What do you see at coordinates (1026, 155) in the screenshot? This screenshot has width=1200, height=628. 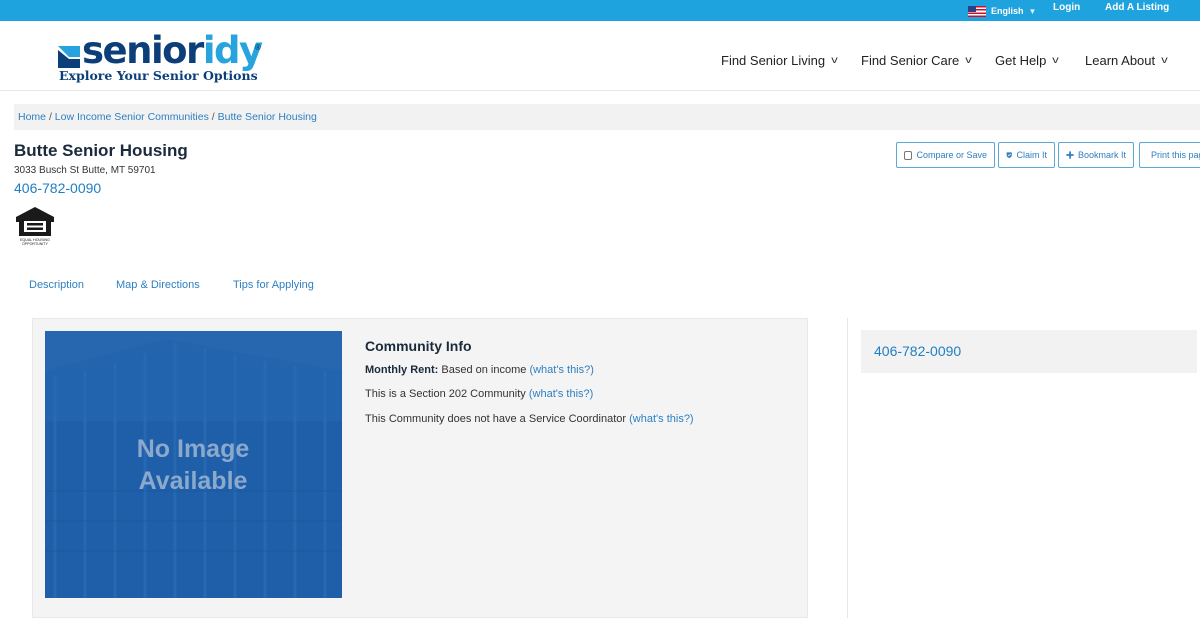 I see `claim-it-button: Claim It` at bounding box center [1026, 155].